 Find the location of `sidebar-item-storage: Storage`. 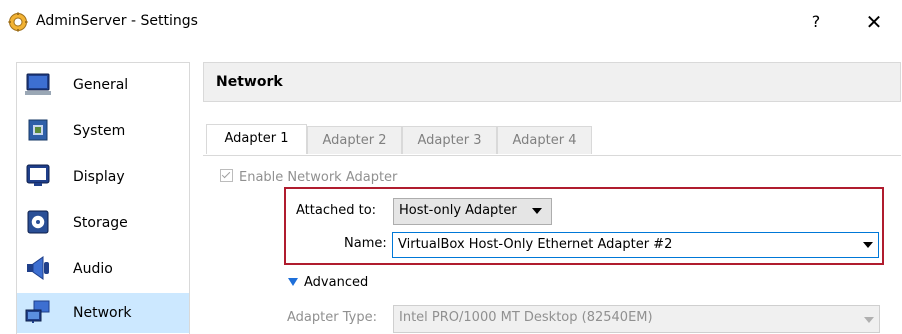

sidebar-item-storage: Storage is located at coordinates (103, 223).